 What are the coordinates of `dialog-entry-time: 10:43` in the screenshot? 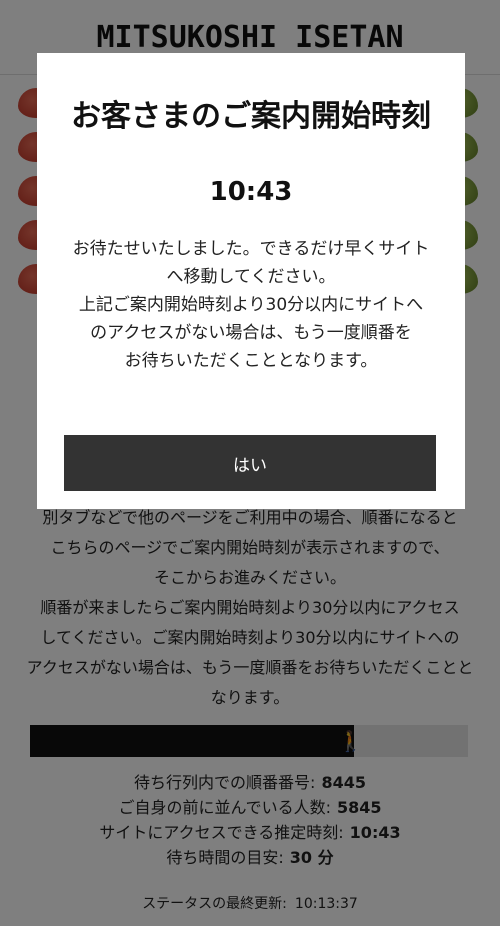 It's located at (251, 192).